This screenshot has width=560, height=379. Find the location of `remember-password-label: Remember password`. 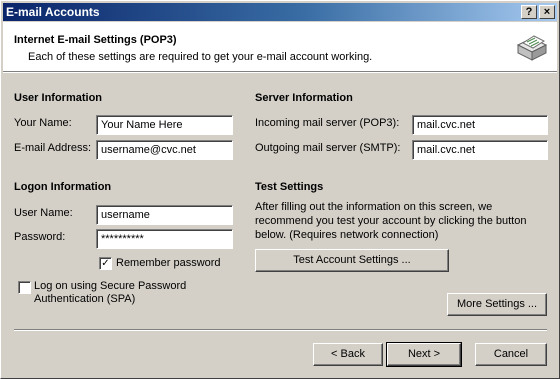

remember-password-label: Remember password is located at coordinates (168, 263).